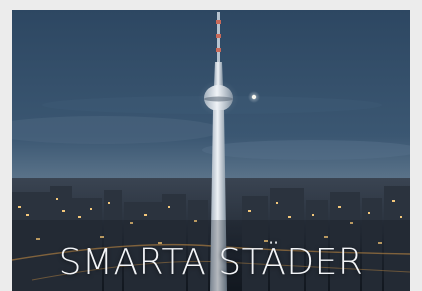 The width and height of the screenshot is (422, 291). I want to click on banner-title: SMARTA STÄDER, so click(211, 262).